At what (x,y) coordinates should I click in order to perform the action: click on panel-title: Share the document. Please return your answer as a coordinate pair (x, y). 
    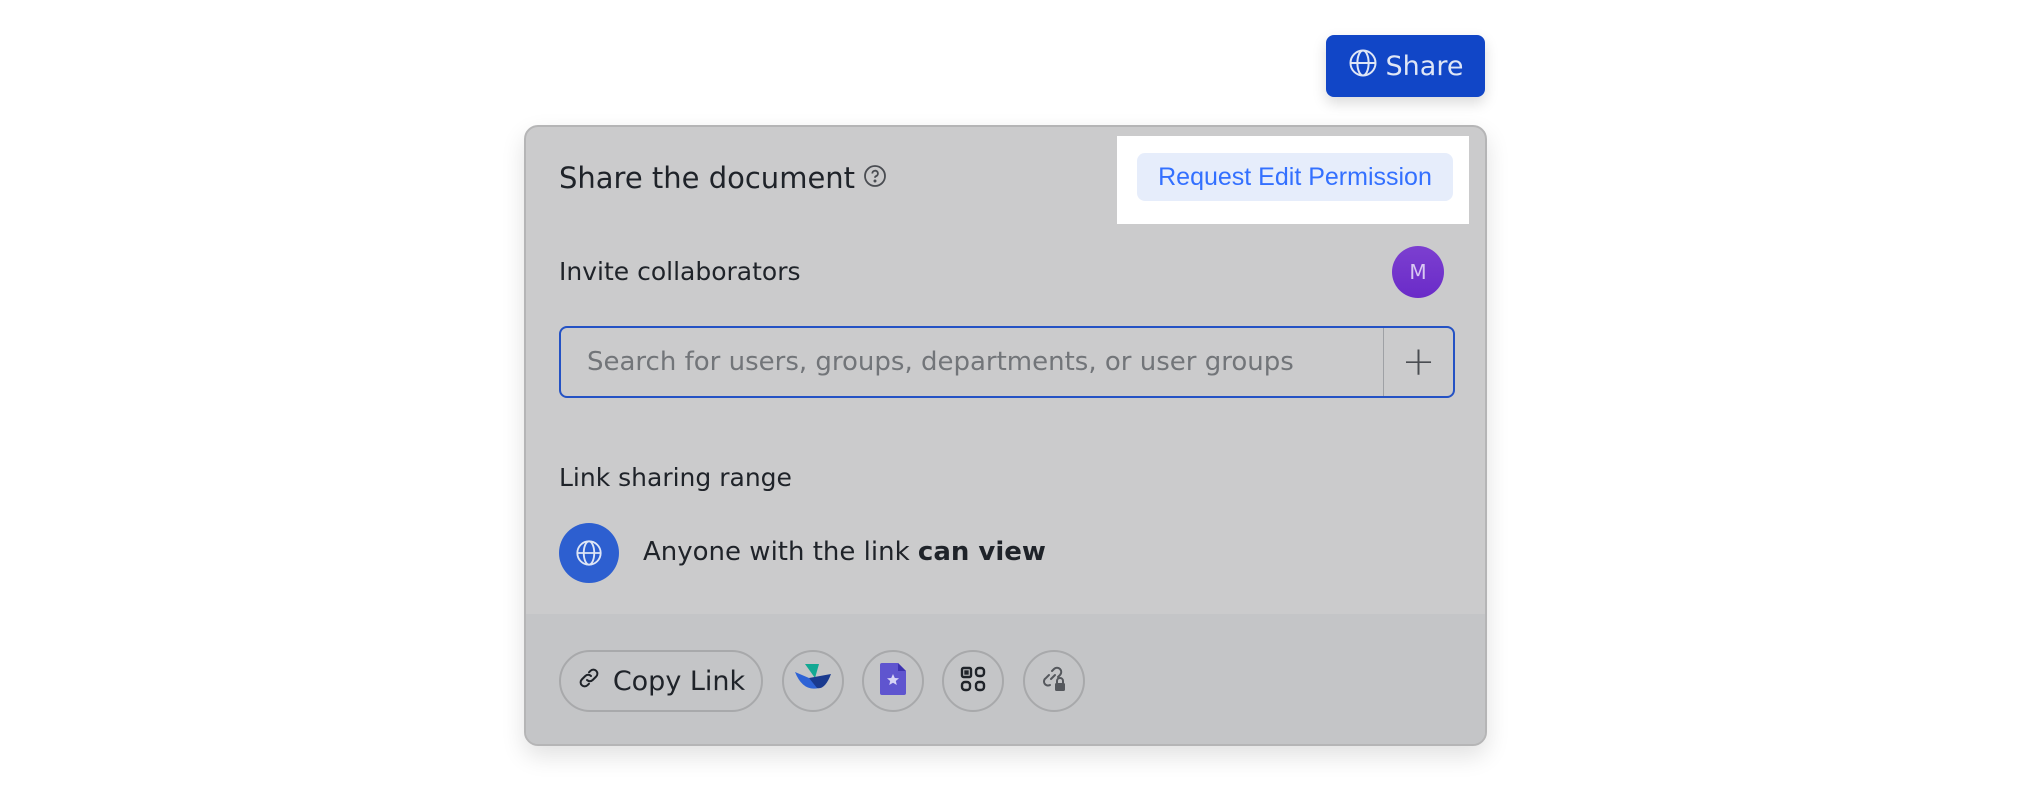
    Looking at the image, I should click on (723, 178).